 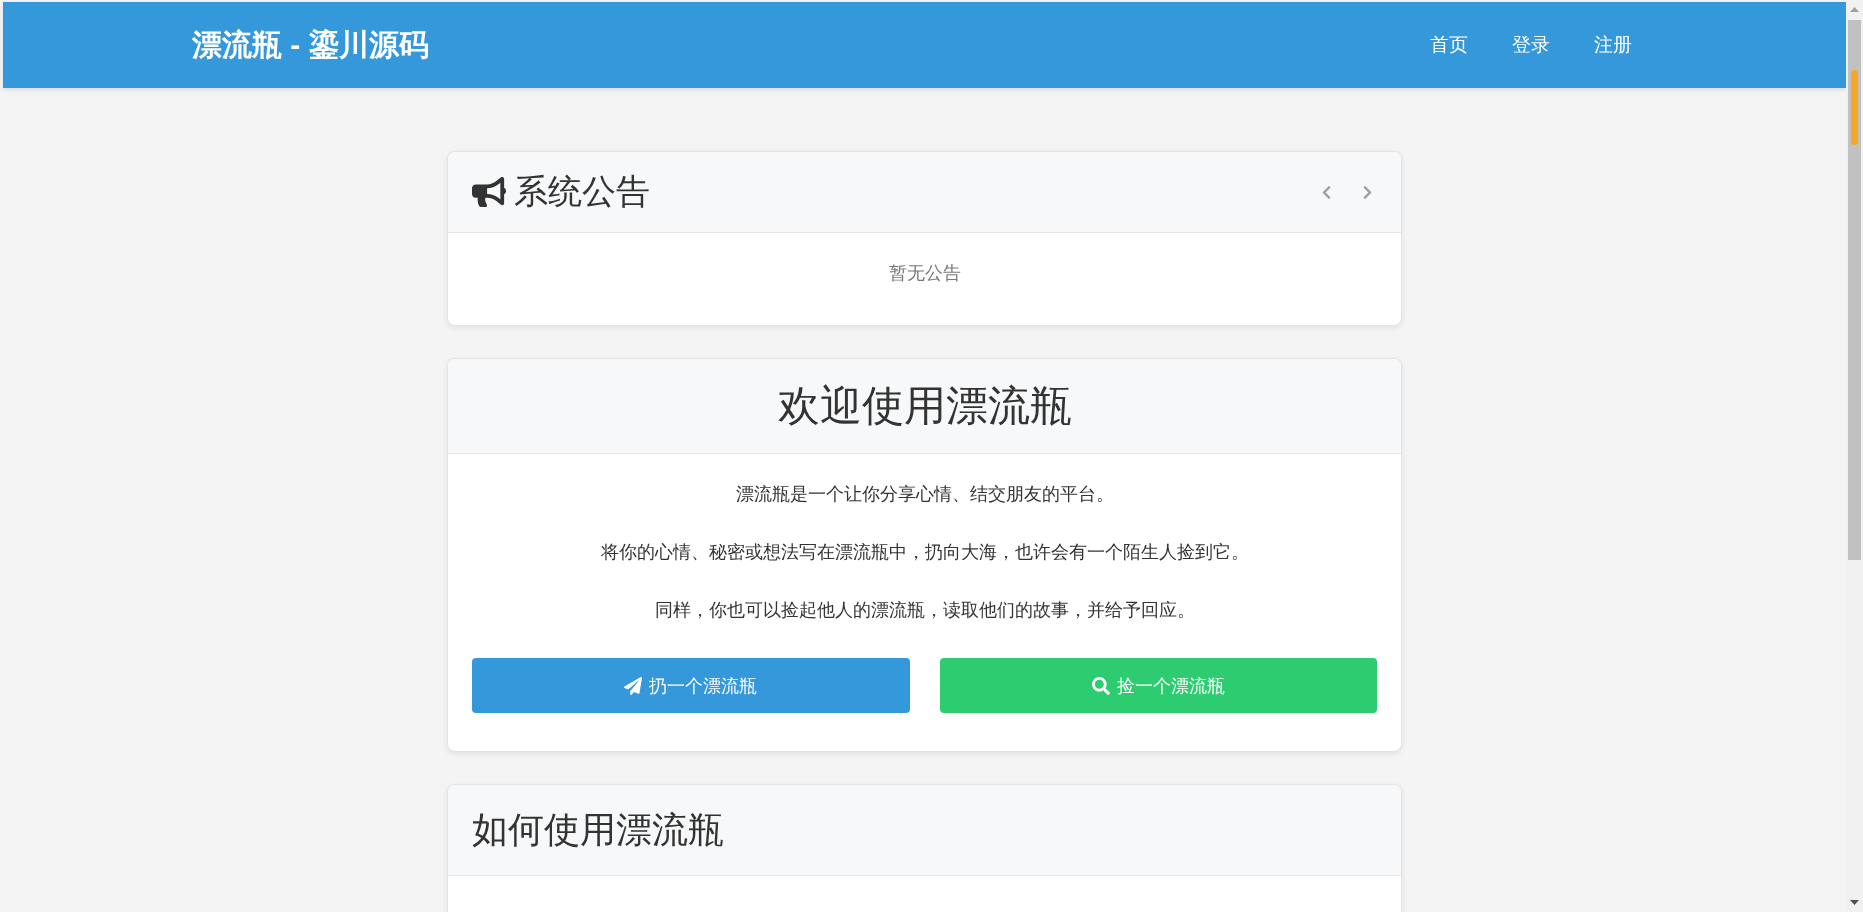 What do you see at coordinates (691, 685) in the screenshot?
I see `throw-bottle-button: 扔一个漂流瓶` at bounding box center [691, 685].